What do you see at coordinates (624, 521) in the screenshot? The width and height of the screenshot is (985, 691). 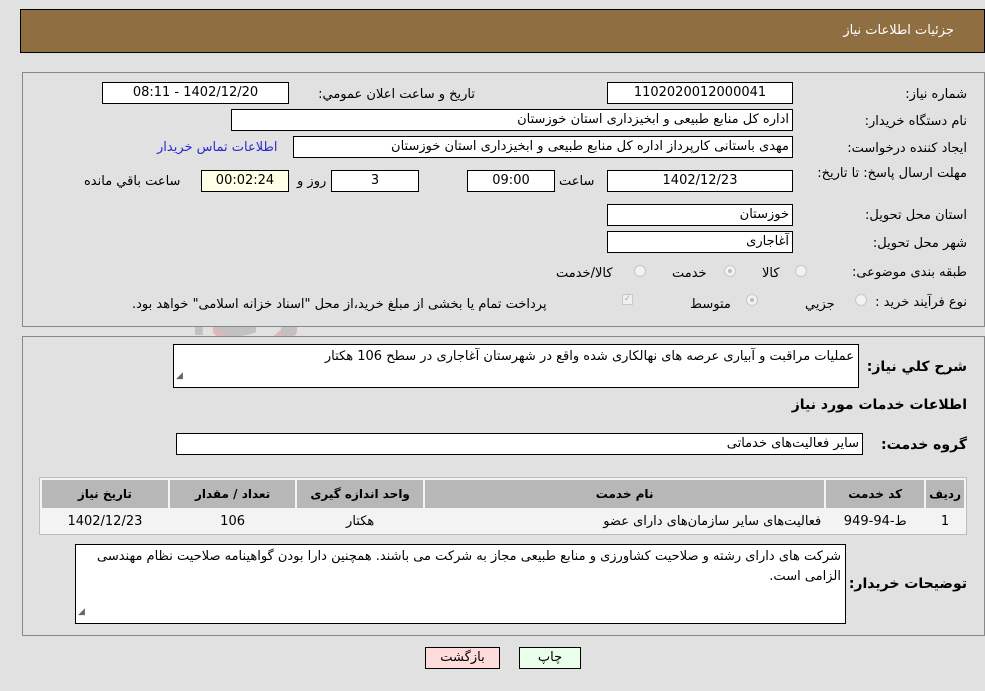 I see `cell-service-name: فعالیت‌های سایر سازمان‌های دارای عضو` at bounding box center [624, 521].